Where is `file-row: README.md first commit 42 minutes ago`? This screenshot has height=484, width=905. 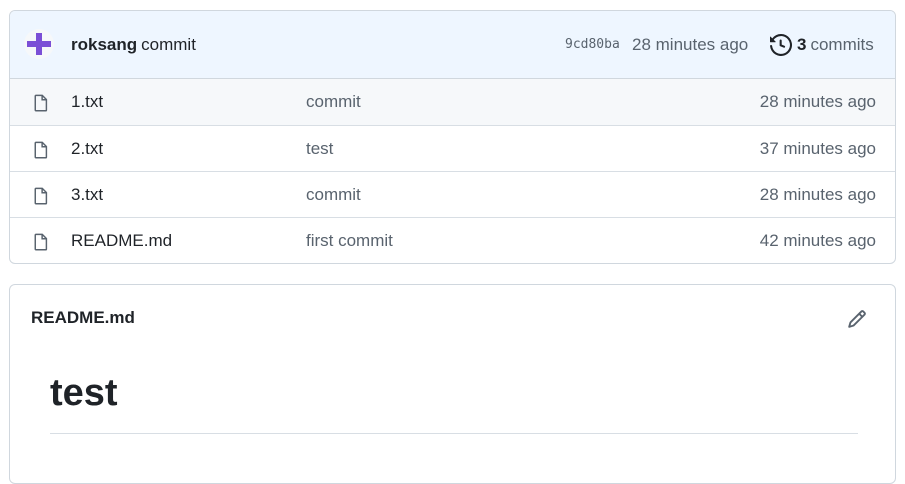
file-row: README.md first commit 42 minutes ago is located at coordinates (452, 240).